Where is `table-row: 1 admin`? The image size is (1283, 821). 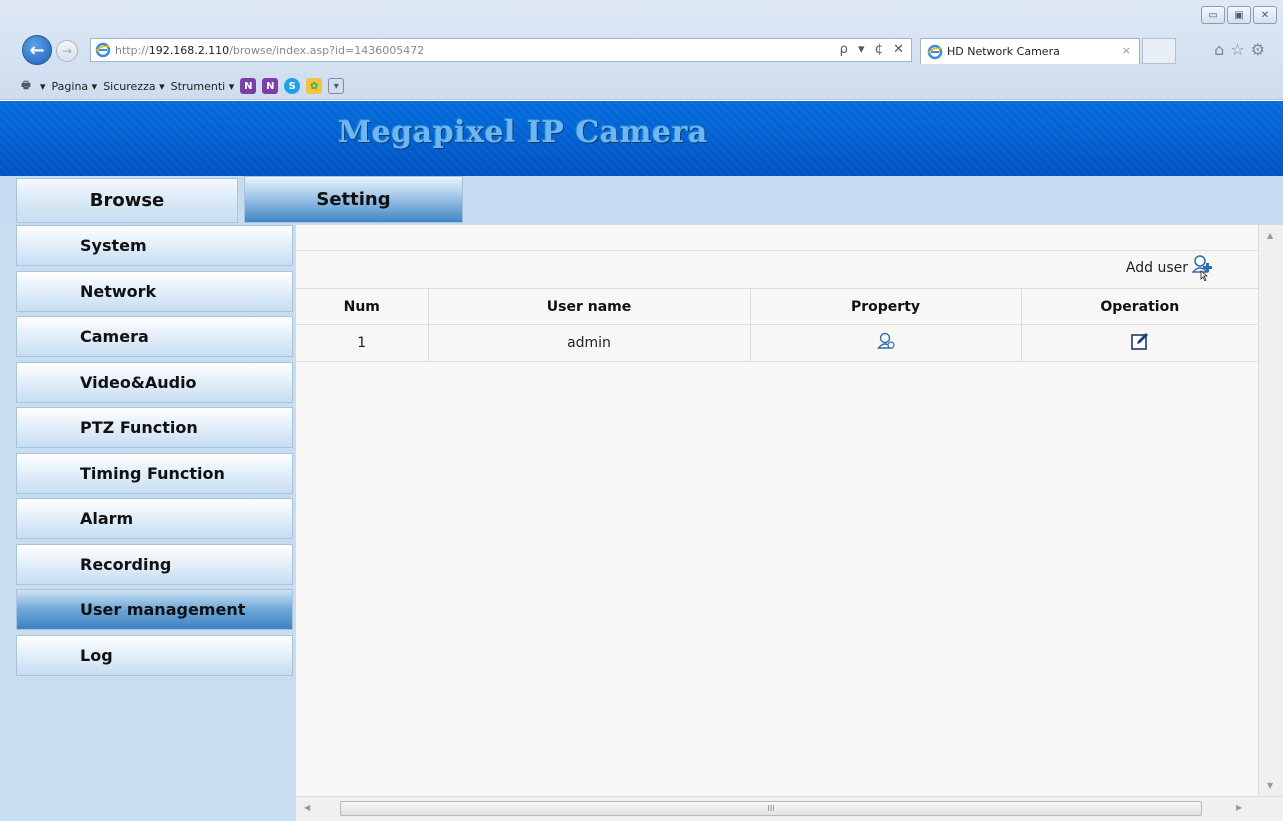
table-row: 1 admin is located at coordinates (777, 343).